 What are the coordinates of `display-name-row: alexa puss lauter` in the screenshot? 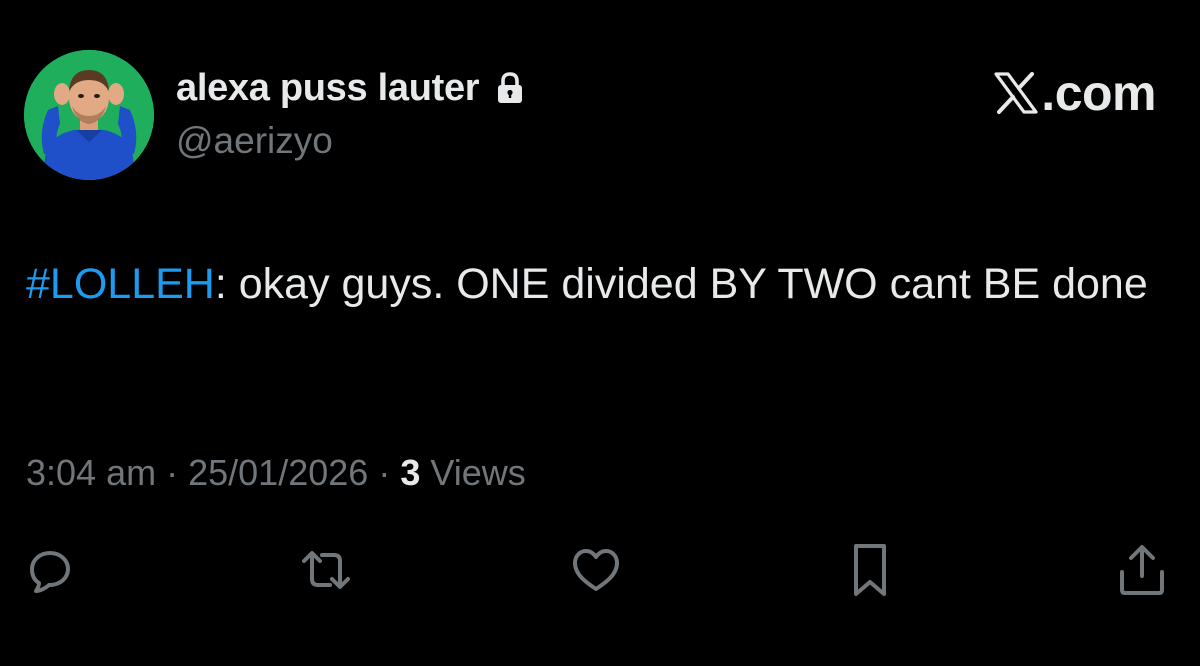 It's located at (350, 88).